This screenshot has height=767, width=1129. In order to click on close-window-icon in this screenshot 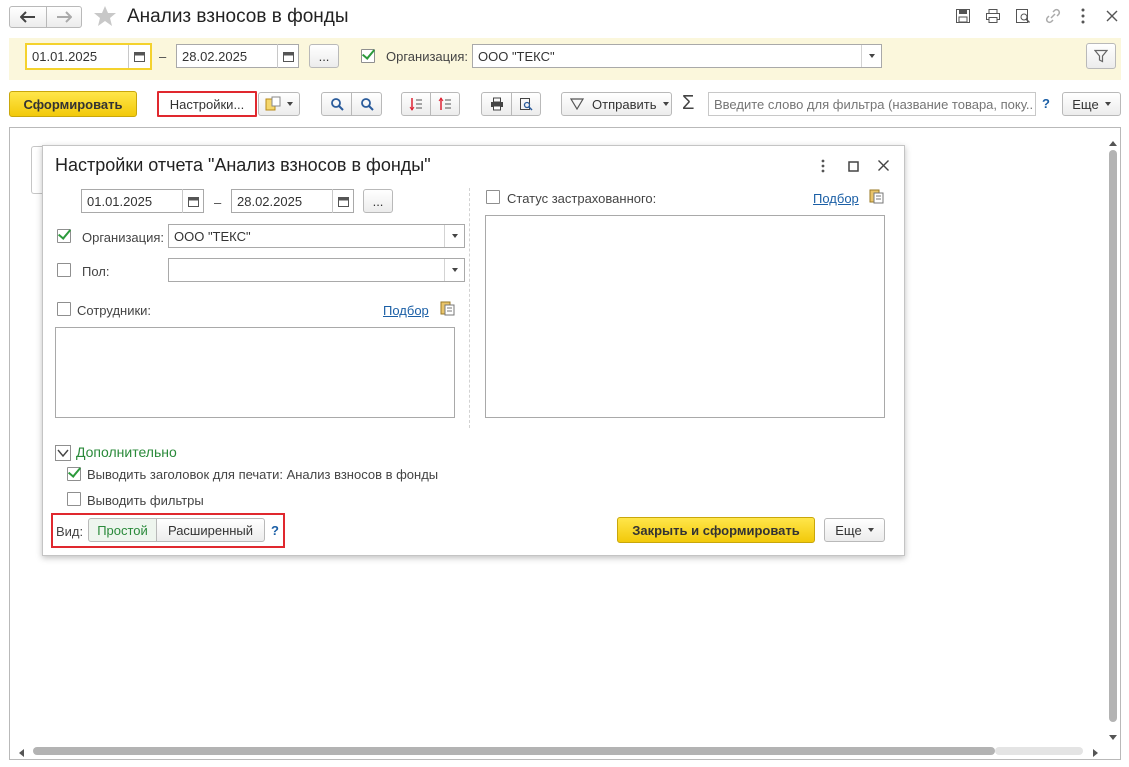, I will do `click(1112, 16)`.